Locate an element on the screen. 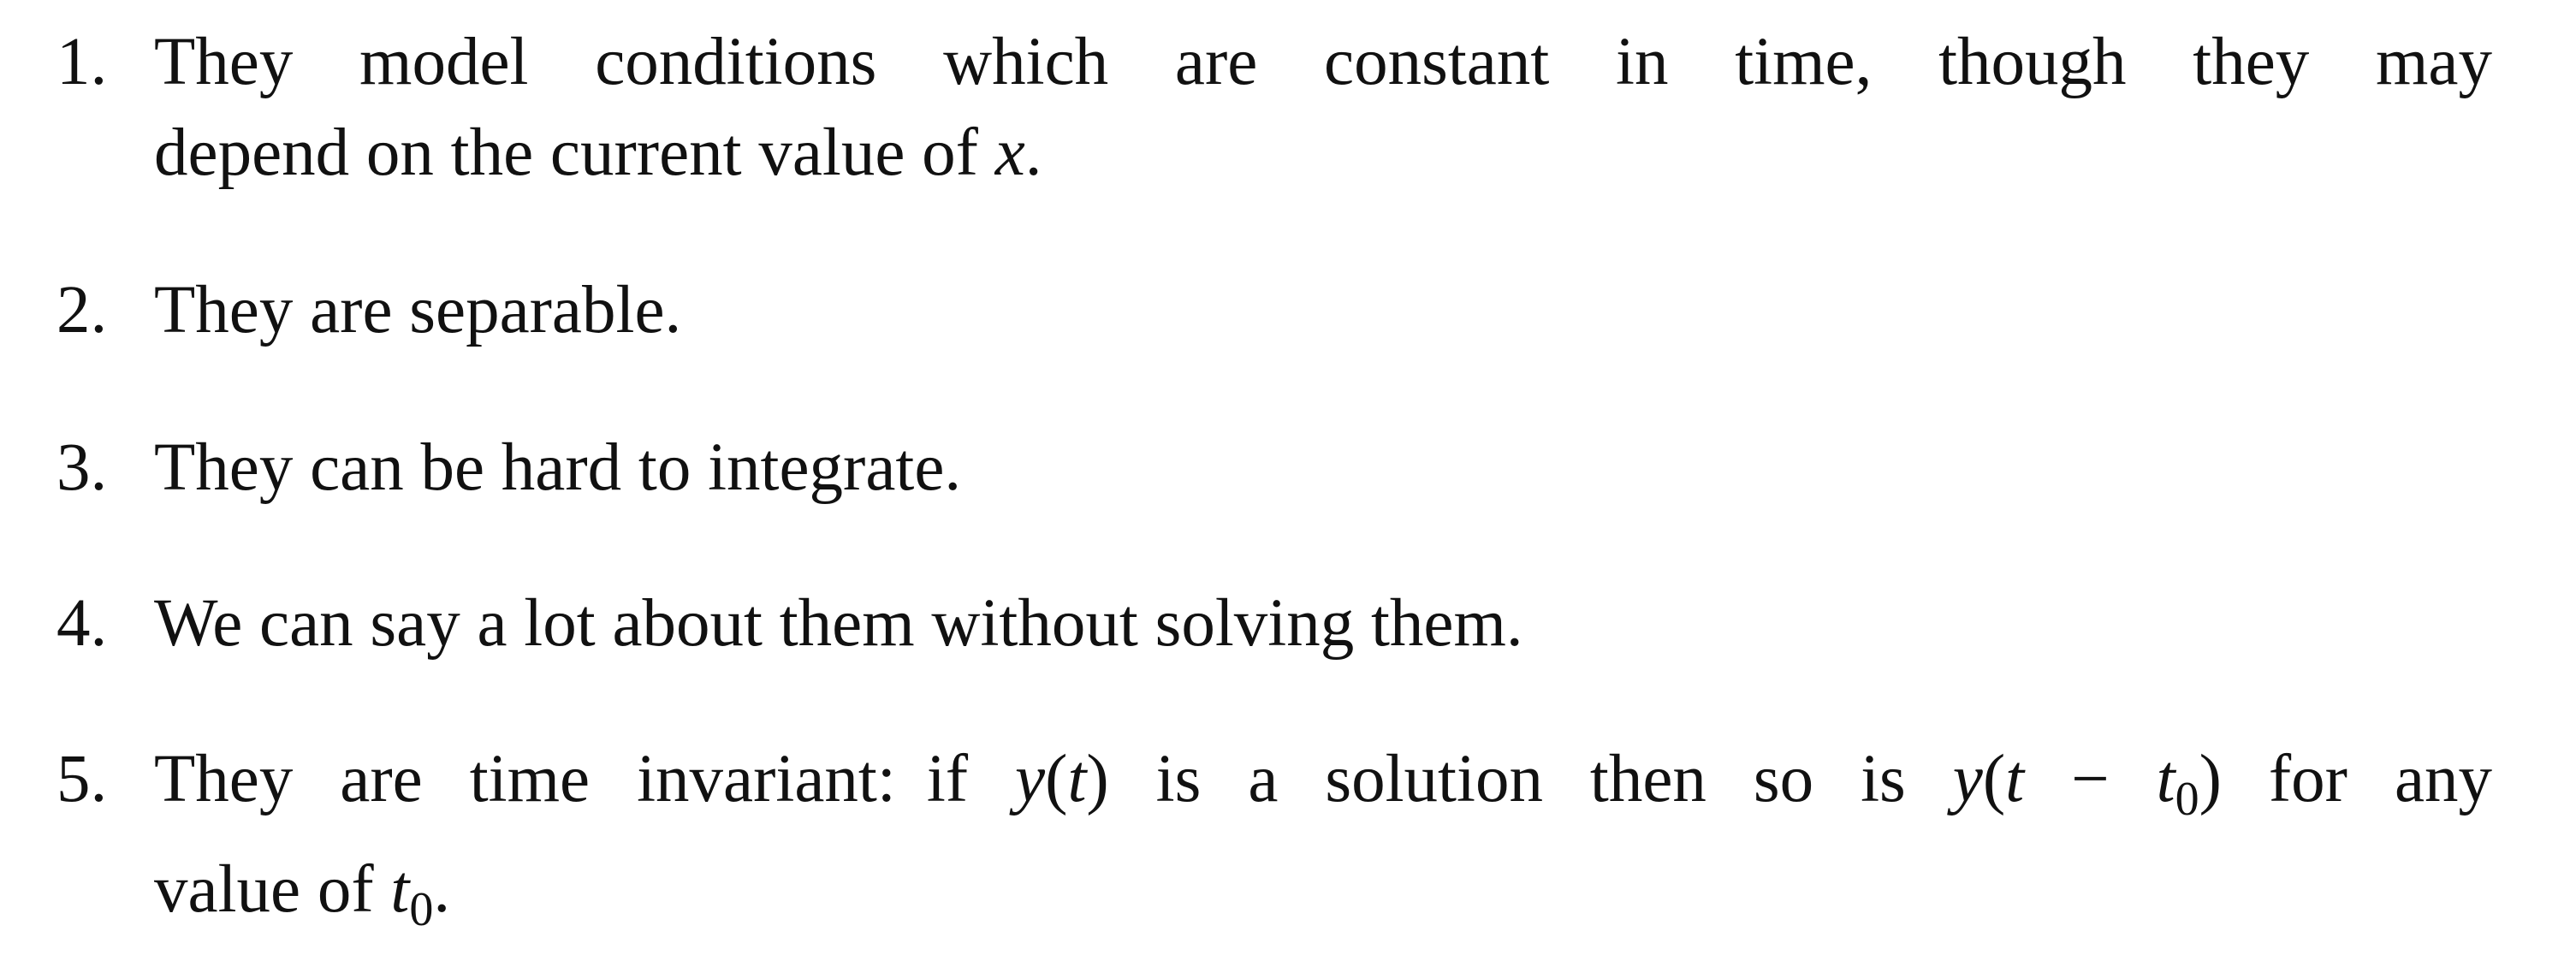 The height and width of the screenshot is (955, 2576). item-line-2: value of t0. is located at coordinates (302, 894).